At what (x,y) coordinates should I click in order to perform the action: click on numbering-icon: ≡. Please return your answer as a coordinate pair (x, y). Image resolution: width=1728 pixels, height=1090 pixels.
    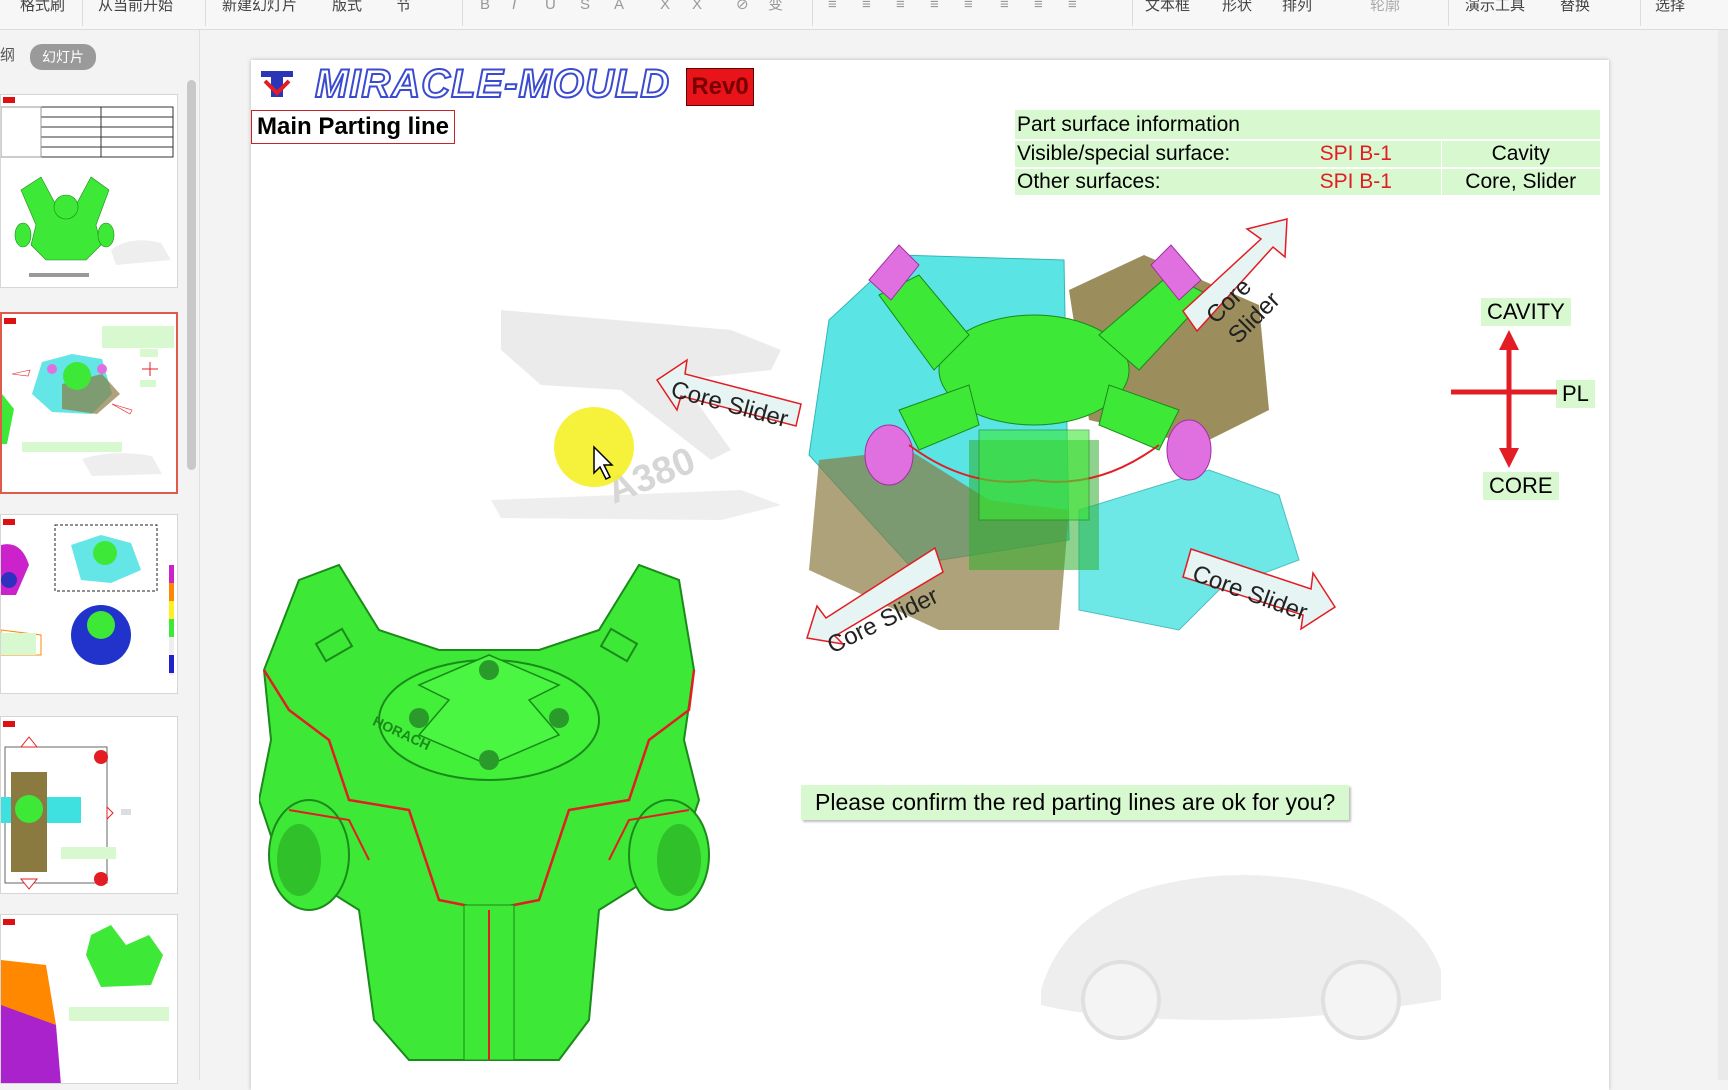
    Looking at the image, I should click on (1072, 6).